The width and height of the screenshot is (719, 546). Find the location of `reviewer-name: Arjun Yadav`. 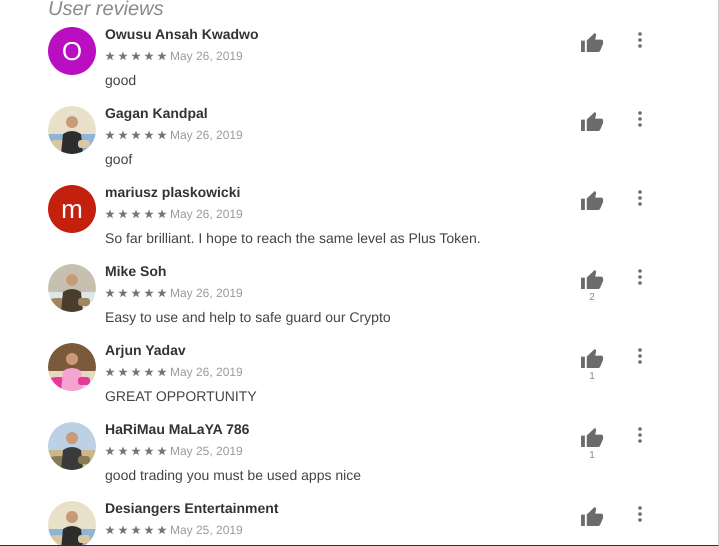

reviewer-name: Arjun Yadav is located at coordinates (146, 350).